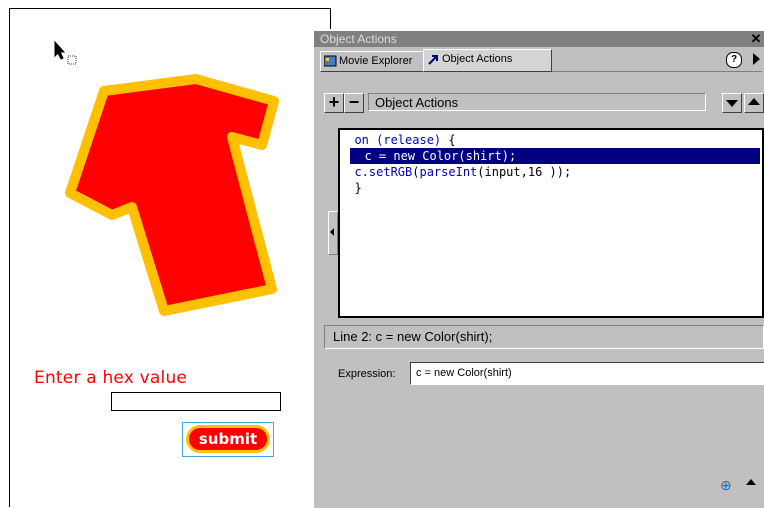  I want to click on move-down-button, so click(732, 103).